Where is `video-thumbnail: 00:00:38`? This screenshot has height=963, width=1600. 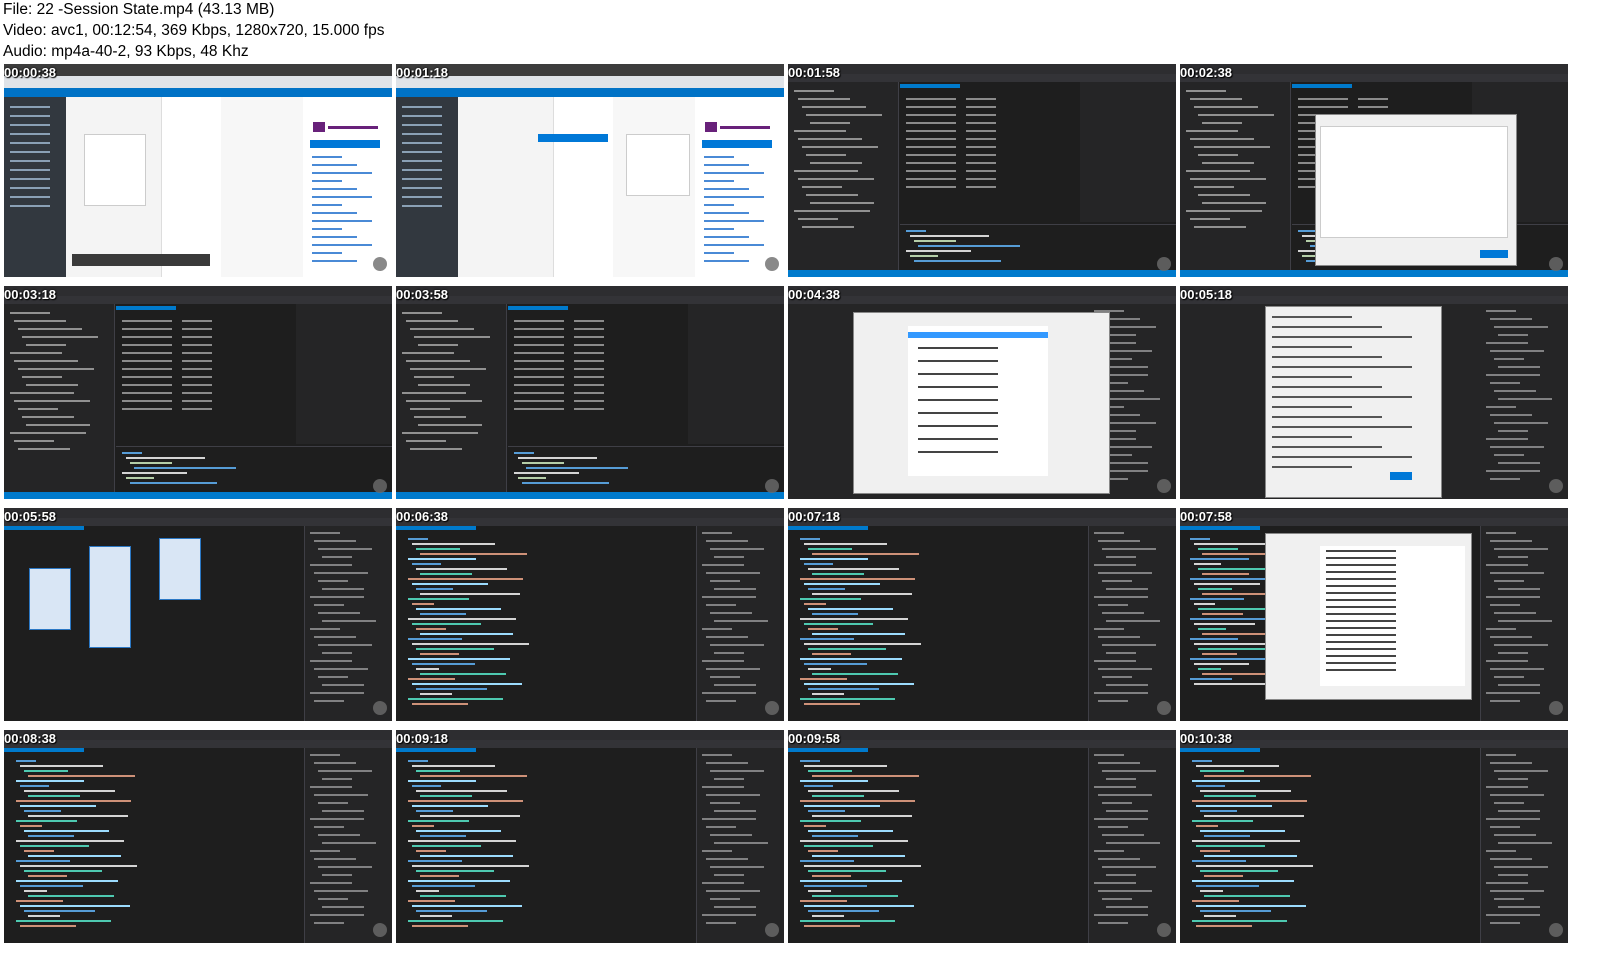
video-thumbnail: 00:00:38 is located at coordinates (198, 170).